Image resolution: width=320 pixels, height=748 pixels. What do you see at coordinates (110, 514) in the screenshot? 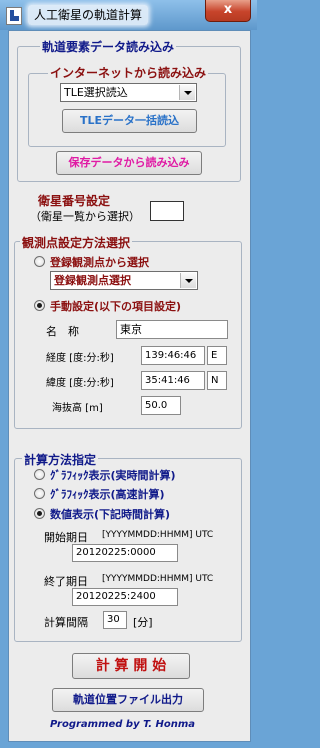
I see `numeric-display-label: 数値表示(下記時間計算)` at bounding box center [110, 514].